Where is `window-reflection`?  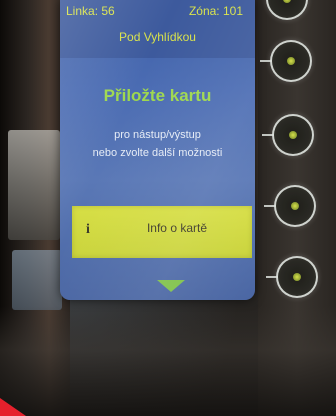 window-reflection is located at coordinates (34, 185).